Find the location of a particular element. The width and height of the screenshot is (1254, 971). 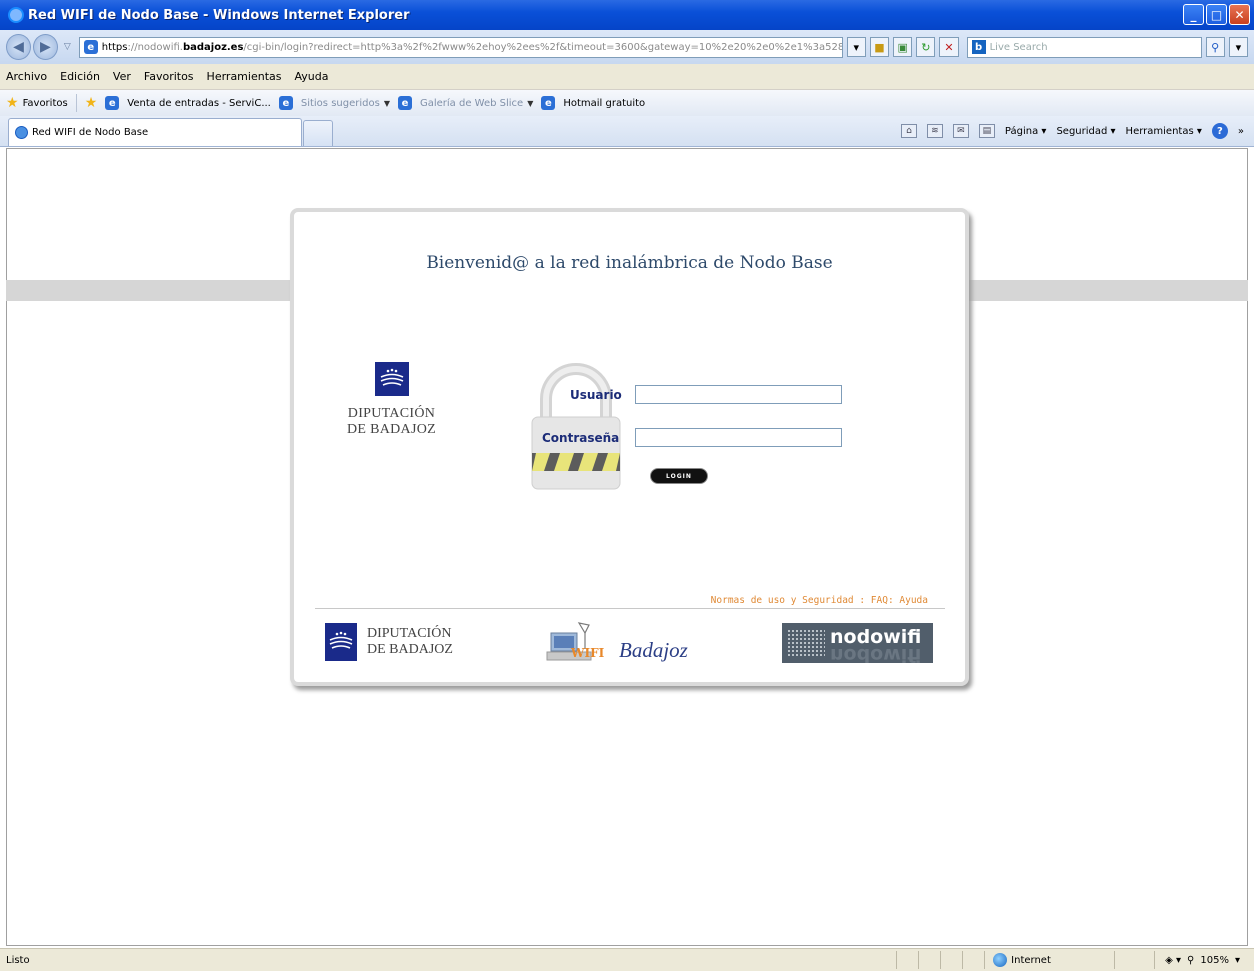

address-dropdown-button: ▾ is located at coordinates (856, 47).